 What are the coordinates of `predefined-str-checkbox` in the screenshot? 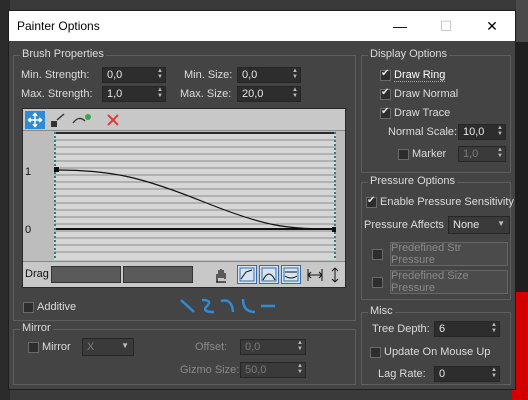 It's located at (377, 254).